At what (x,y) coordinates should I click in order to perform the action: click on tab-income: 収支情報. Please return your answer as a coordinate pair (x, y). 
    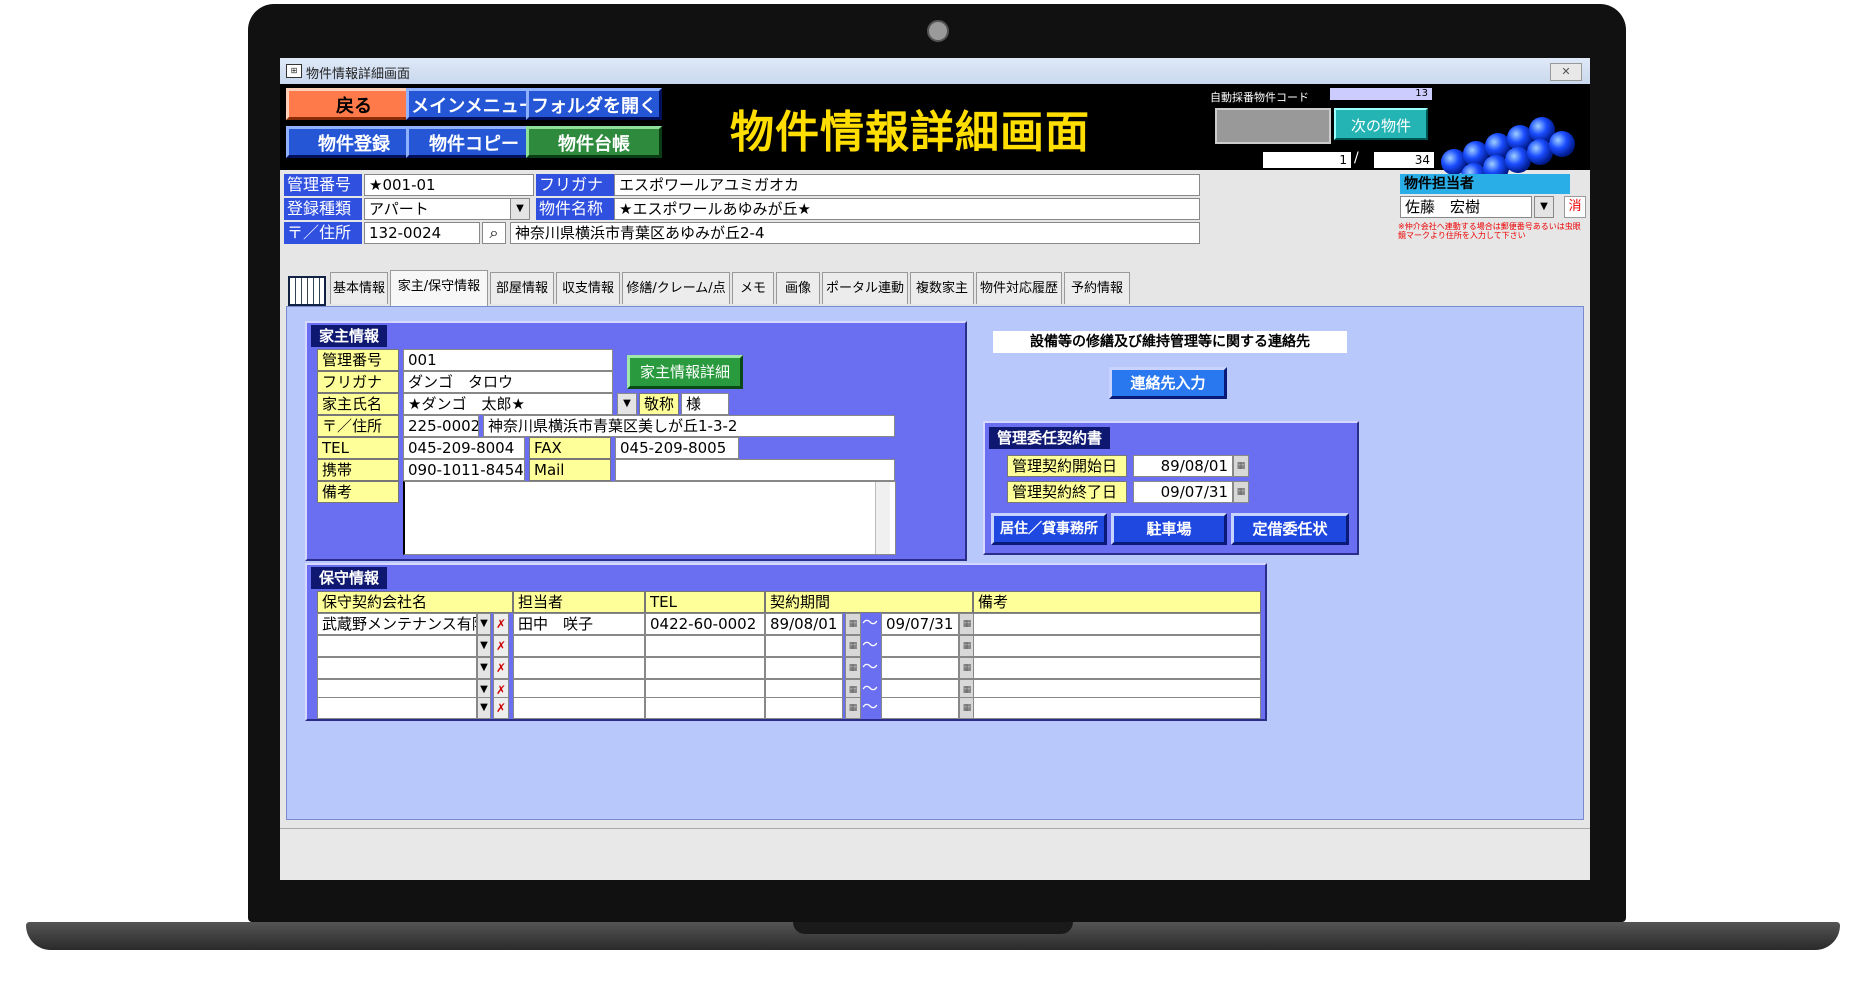
    Looking at the image, I should click on (588, 288).